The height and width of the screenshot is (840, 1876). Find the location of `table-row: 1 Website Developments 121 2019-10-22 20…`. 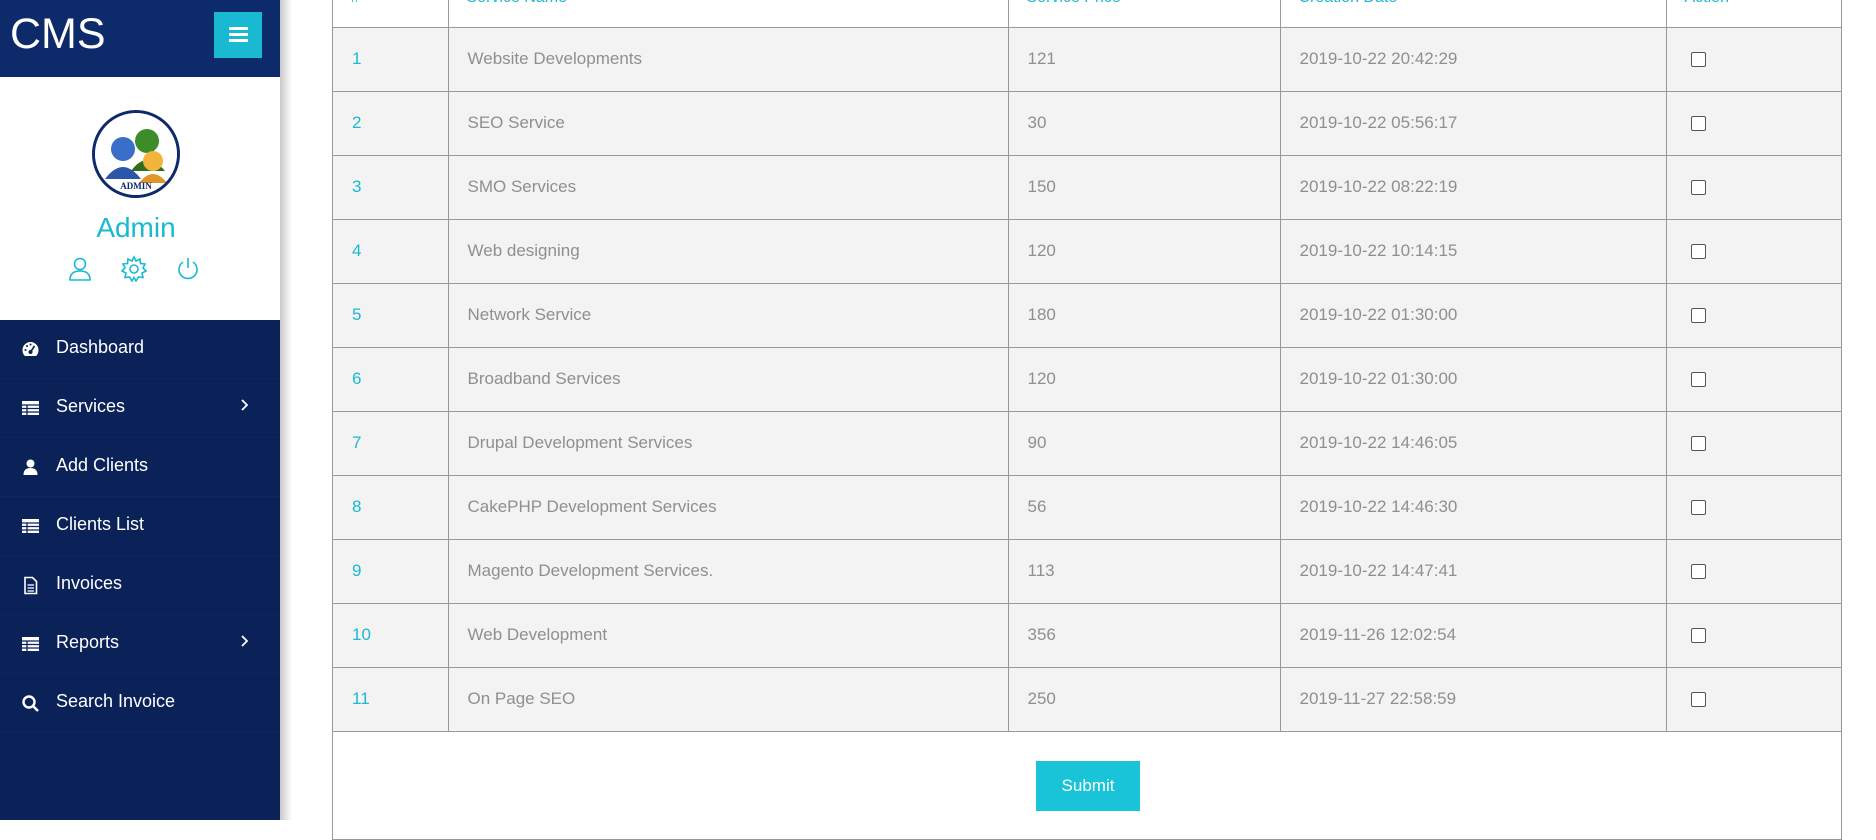

table-row: 1 Website Developments 121 2019-10-22 20… is located at coordinates (1087, 59).